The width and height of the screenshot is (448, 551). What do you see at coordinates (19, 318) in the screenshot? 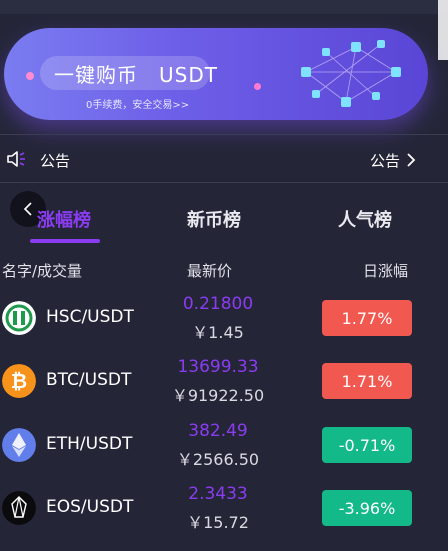
I see `hsc-coin-icon` at bounding box center [19, 318].